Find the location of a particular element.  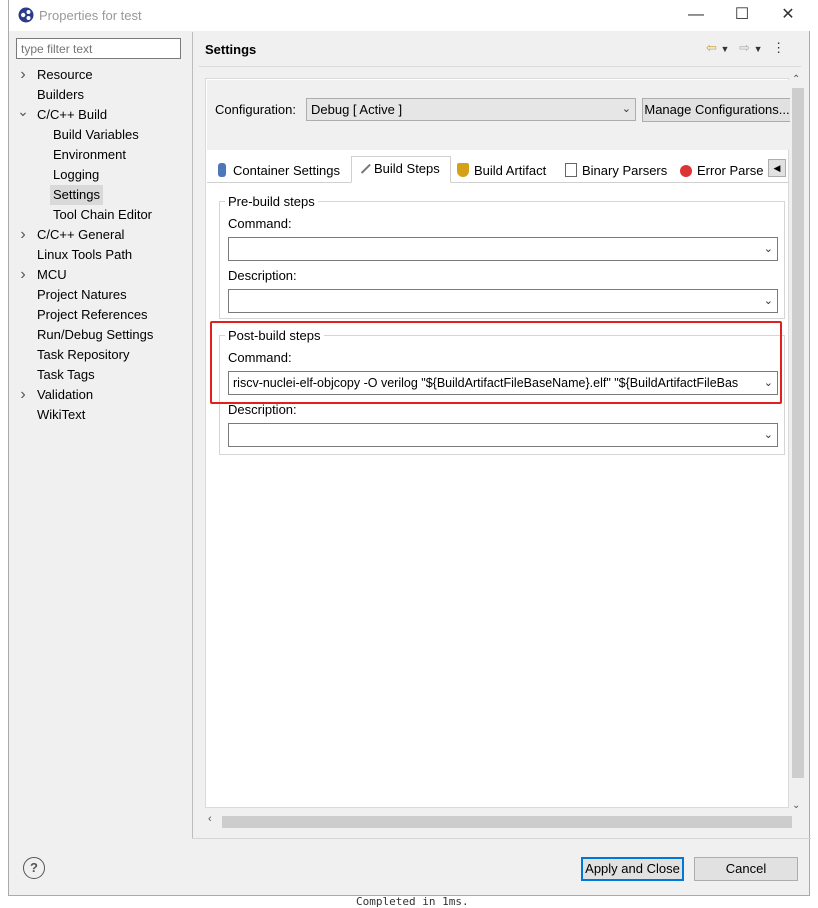

tree-item-label: Validation is located at coordinates (65, 394).